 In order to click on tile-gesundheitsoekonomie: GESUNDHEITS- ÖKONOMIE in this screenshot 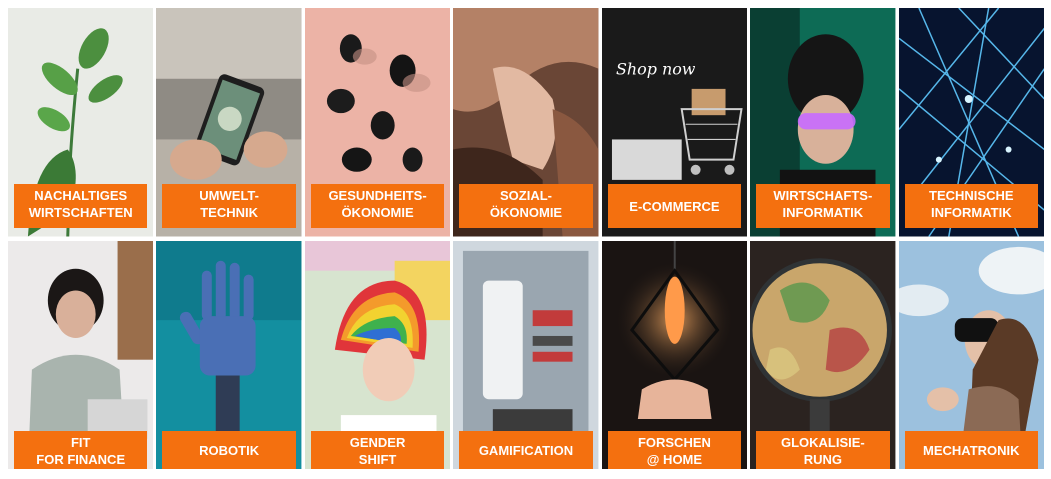, I will do `click(377, 122)`.